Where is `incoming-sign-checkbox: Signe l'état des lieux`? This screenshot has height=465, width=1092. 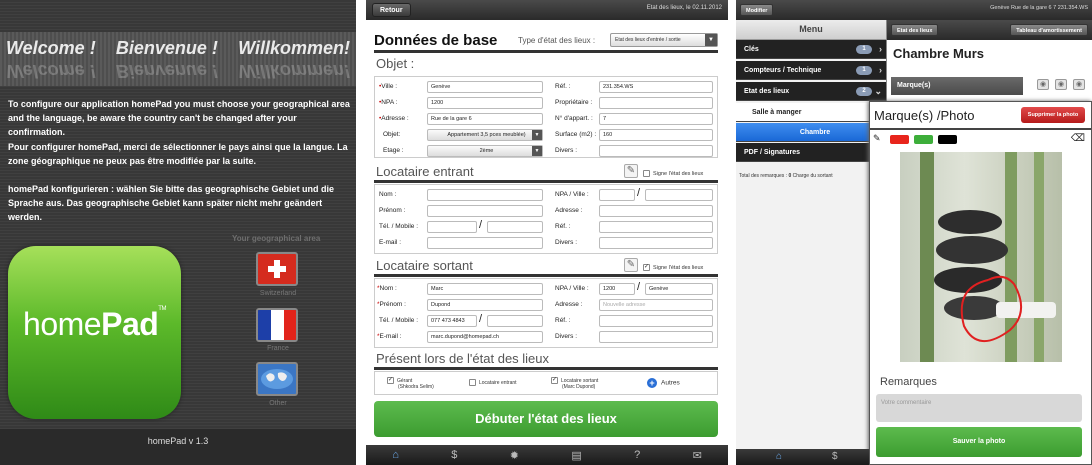 incoming-sign-checkbox: Signe l'état des lieux is located at coordinates (673, 173).